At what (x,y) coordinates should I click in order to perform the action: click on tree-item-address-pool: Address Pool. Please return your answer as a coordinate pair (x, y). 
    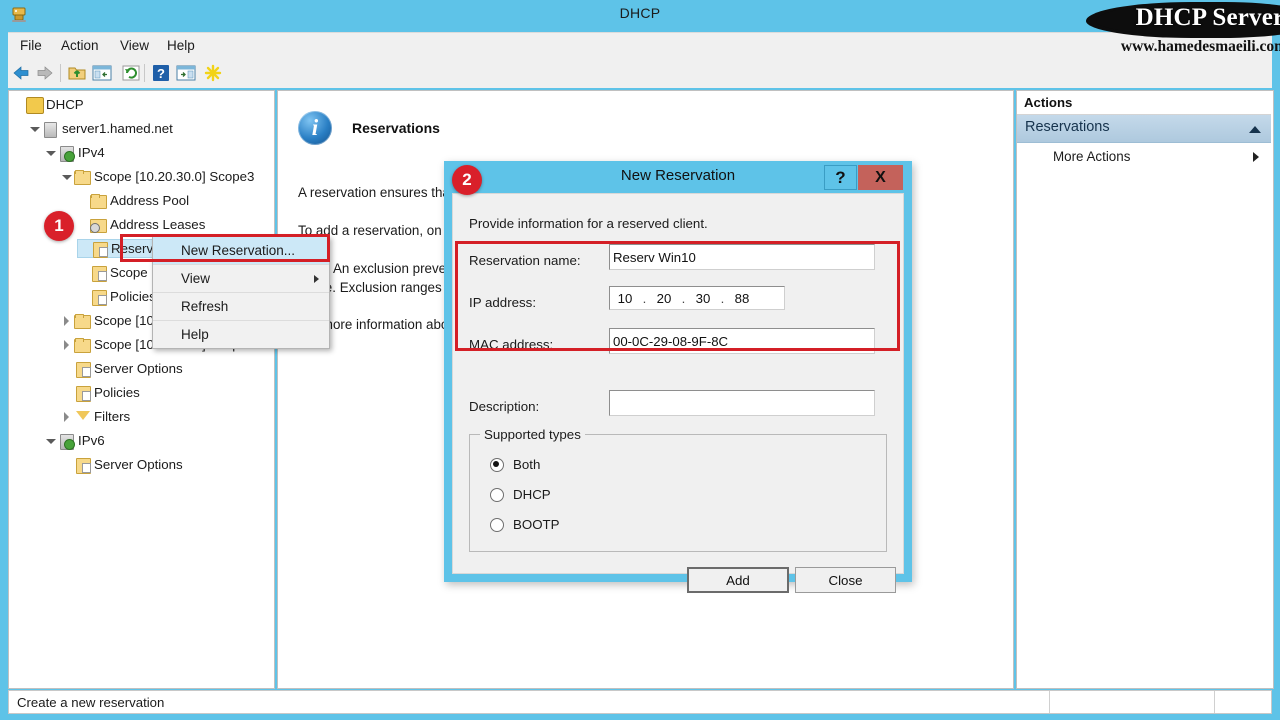
    Looking at the image, I should click on (133, 200).